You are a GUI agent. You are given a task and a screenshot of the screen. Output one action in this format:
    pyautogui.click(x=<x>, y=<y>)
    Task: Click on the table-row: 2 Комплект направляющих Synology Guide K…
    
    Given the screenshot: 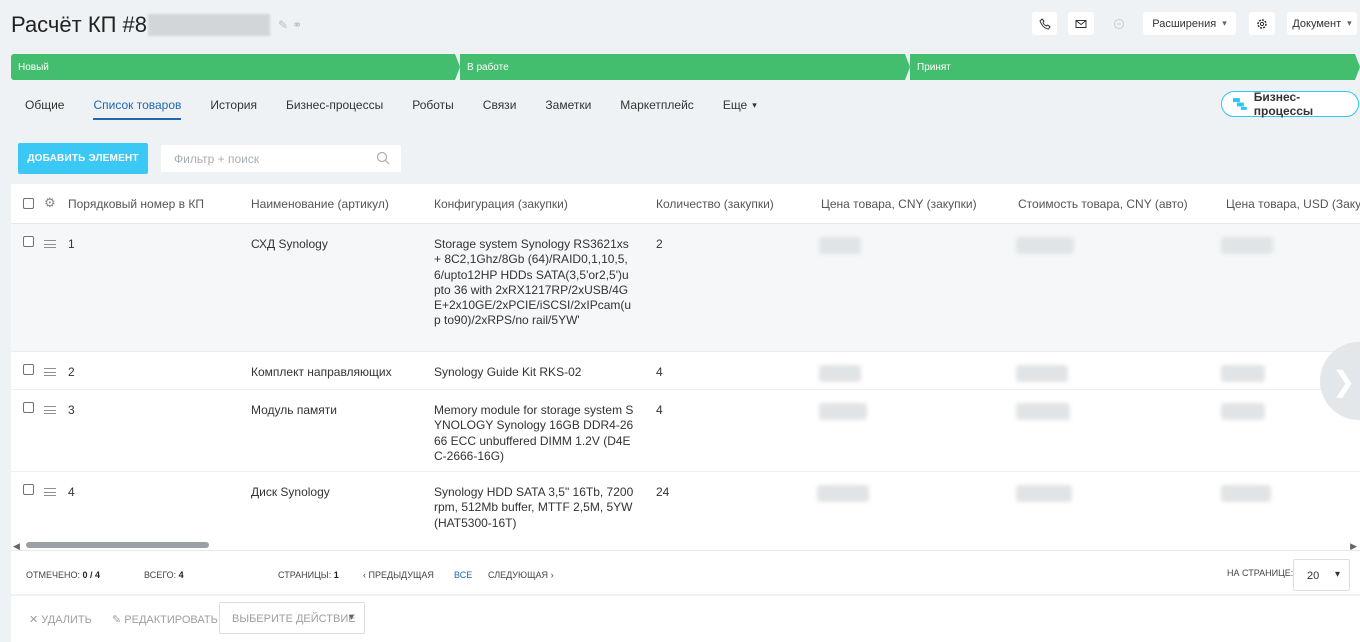 What is the action you would take?
    pyautogui.click(x=685, y=371)
    